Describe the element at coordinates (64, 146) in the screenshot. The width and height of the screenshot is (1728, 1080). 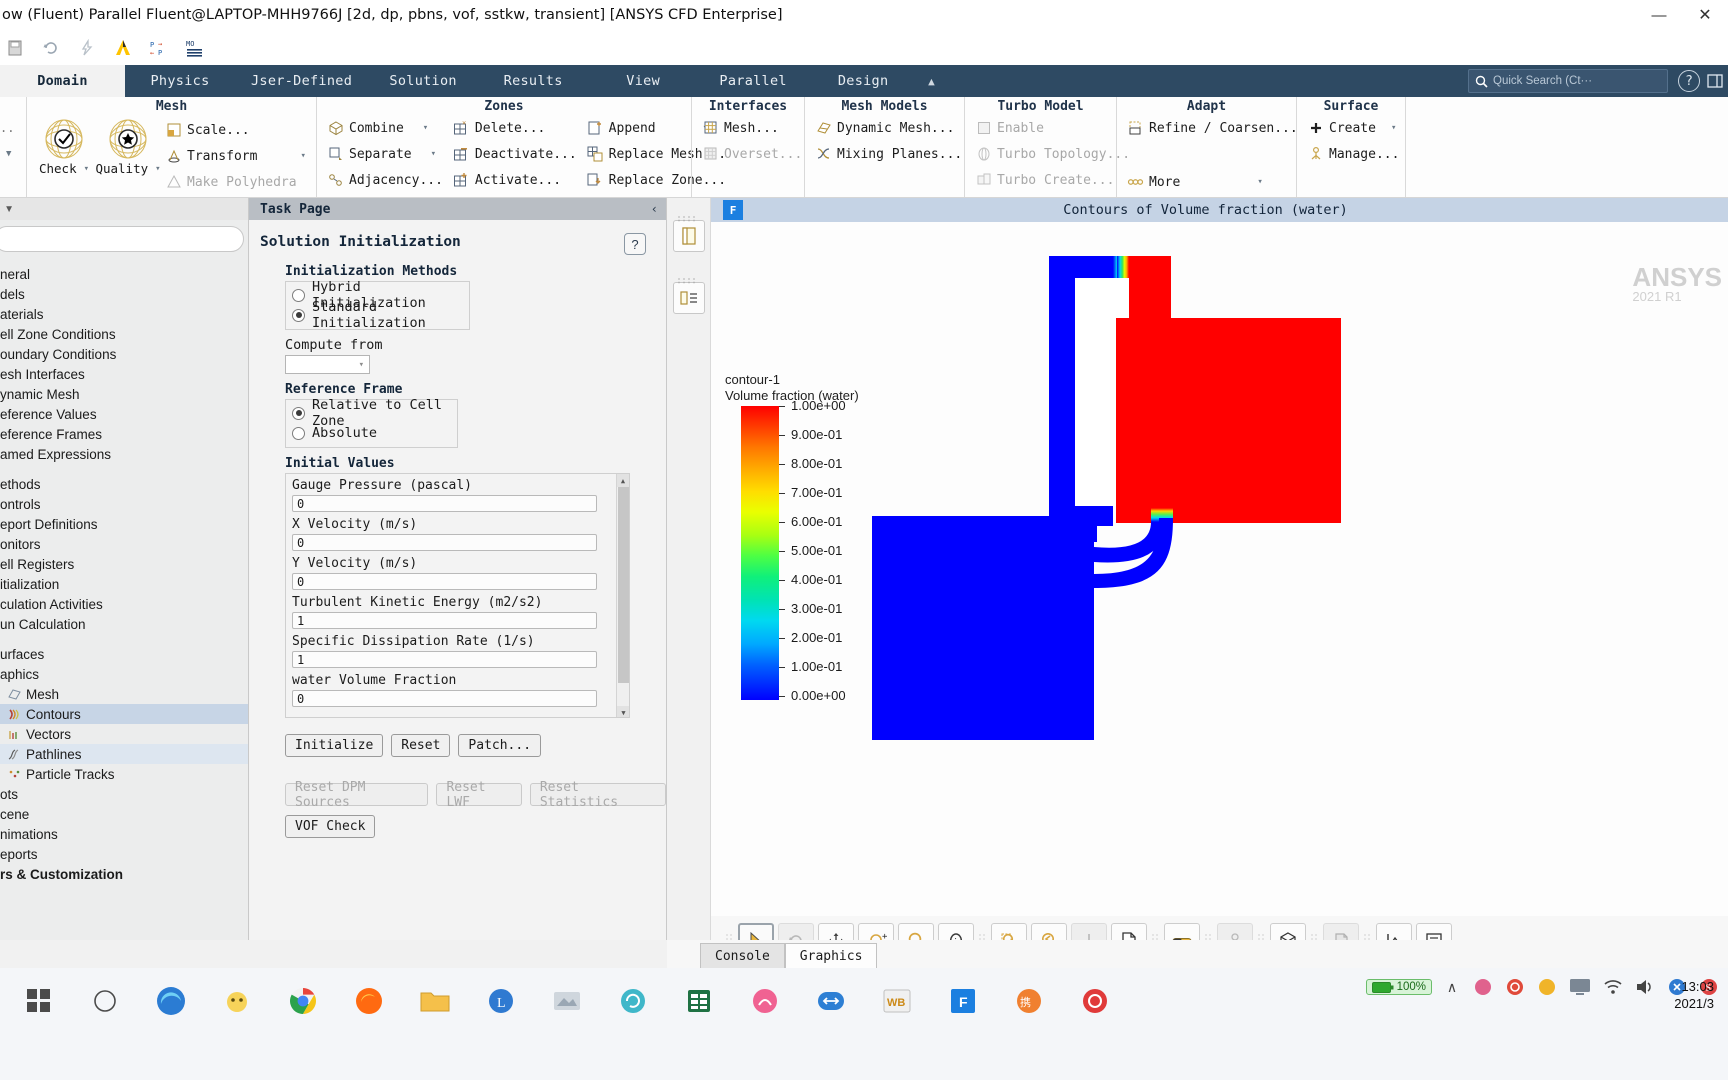
I see `mesh-check-button: Check ▾` at that location.